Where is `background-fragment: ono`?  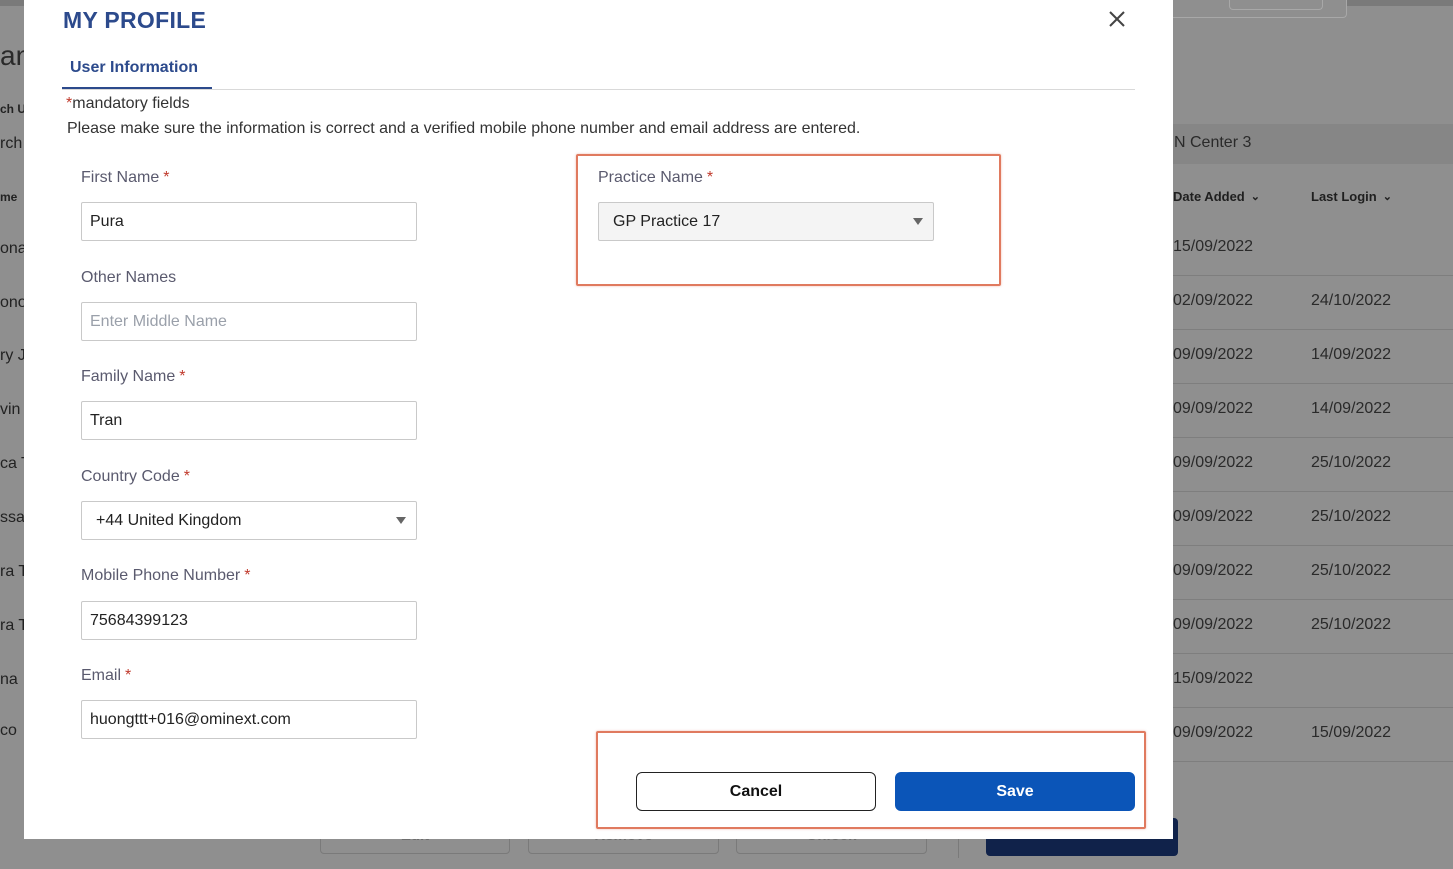 background-fragment: ono is located at coordinates (12, 302).